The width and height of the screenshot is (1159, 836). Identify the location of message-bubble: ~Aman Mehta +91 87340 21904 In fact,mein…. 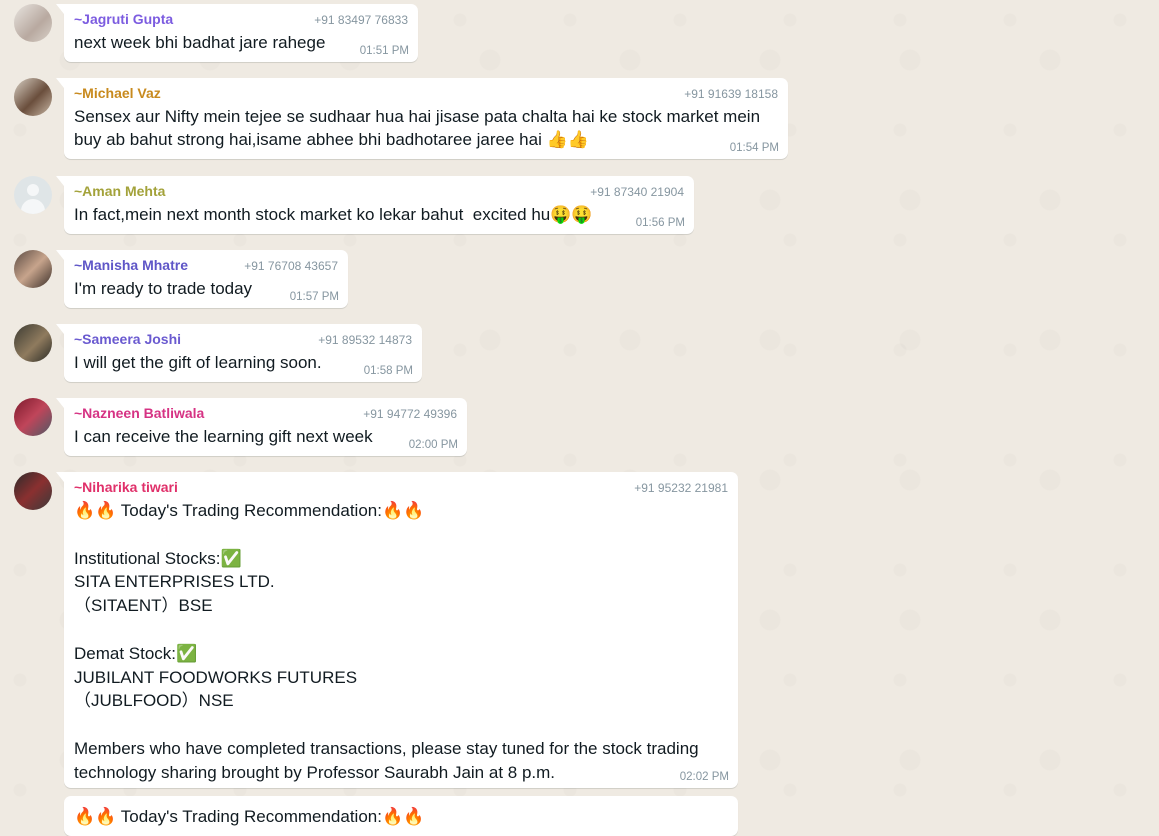
(375, 205).